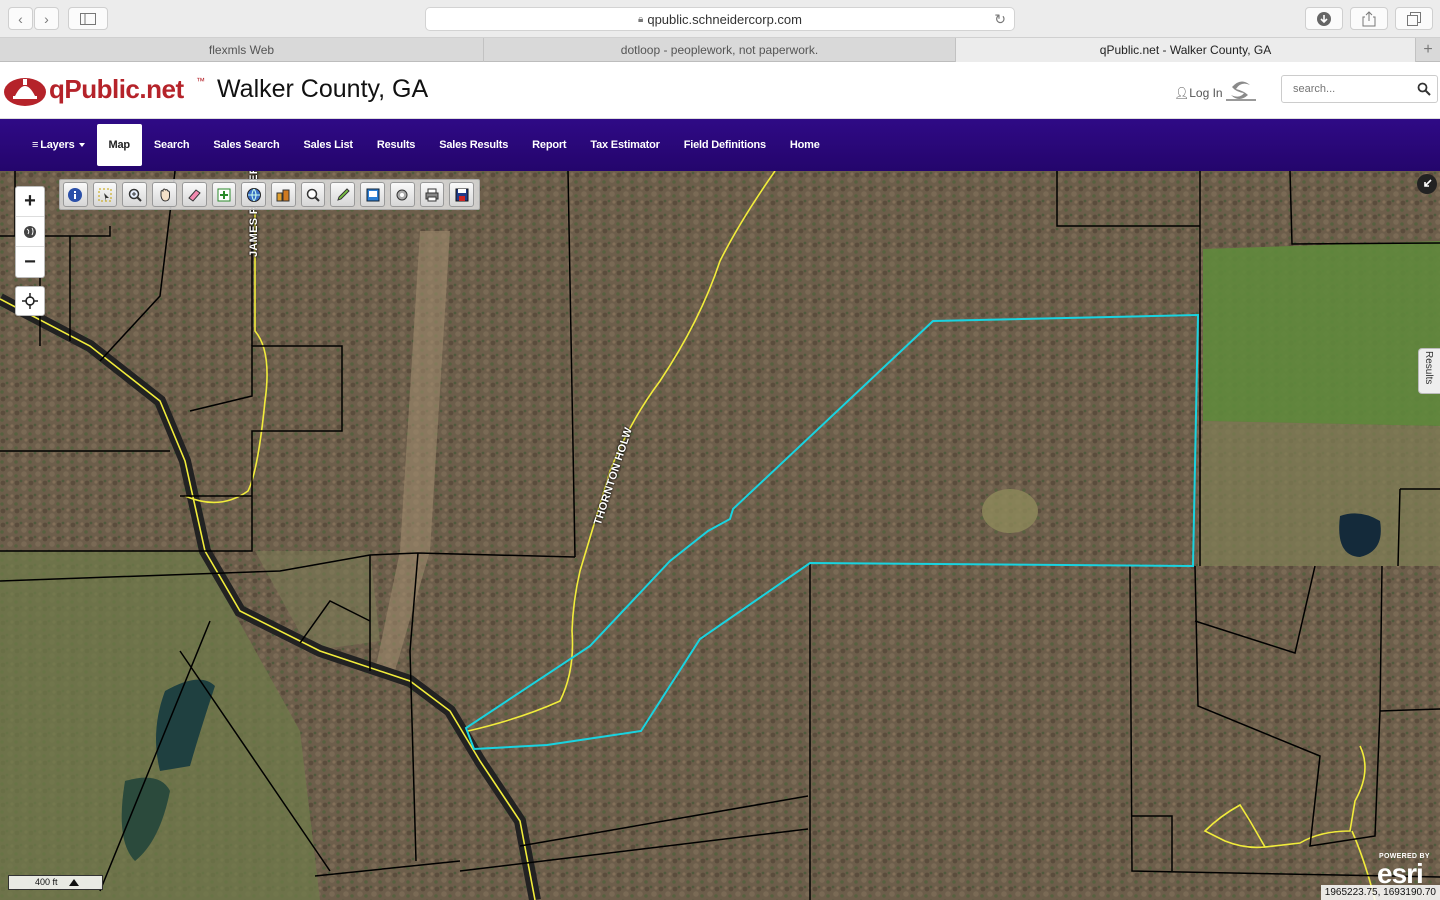 This screenshot has width=1440, height=900. Describe the element at coordinates (1000, 19) in the screenshot. I see `reload-icon: ↻` at that location.